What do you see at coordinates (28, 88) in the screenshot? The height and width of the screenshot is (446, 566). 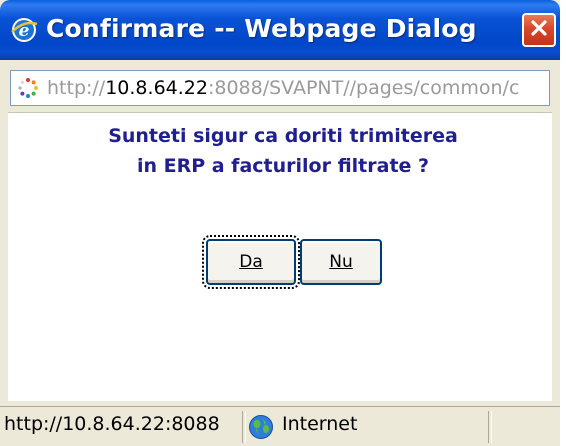 I see `loading-icon` at bounding box center [28, 88].